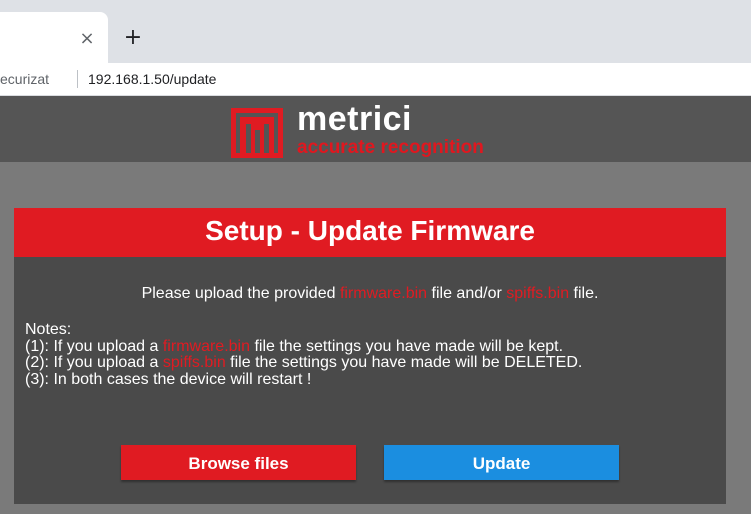 This screenshot has height=514, width=751. What do you see at coordinates (501, 462) in the screenshot?
I see `update-button: Update` at bounding box center [501, 462].